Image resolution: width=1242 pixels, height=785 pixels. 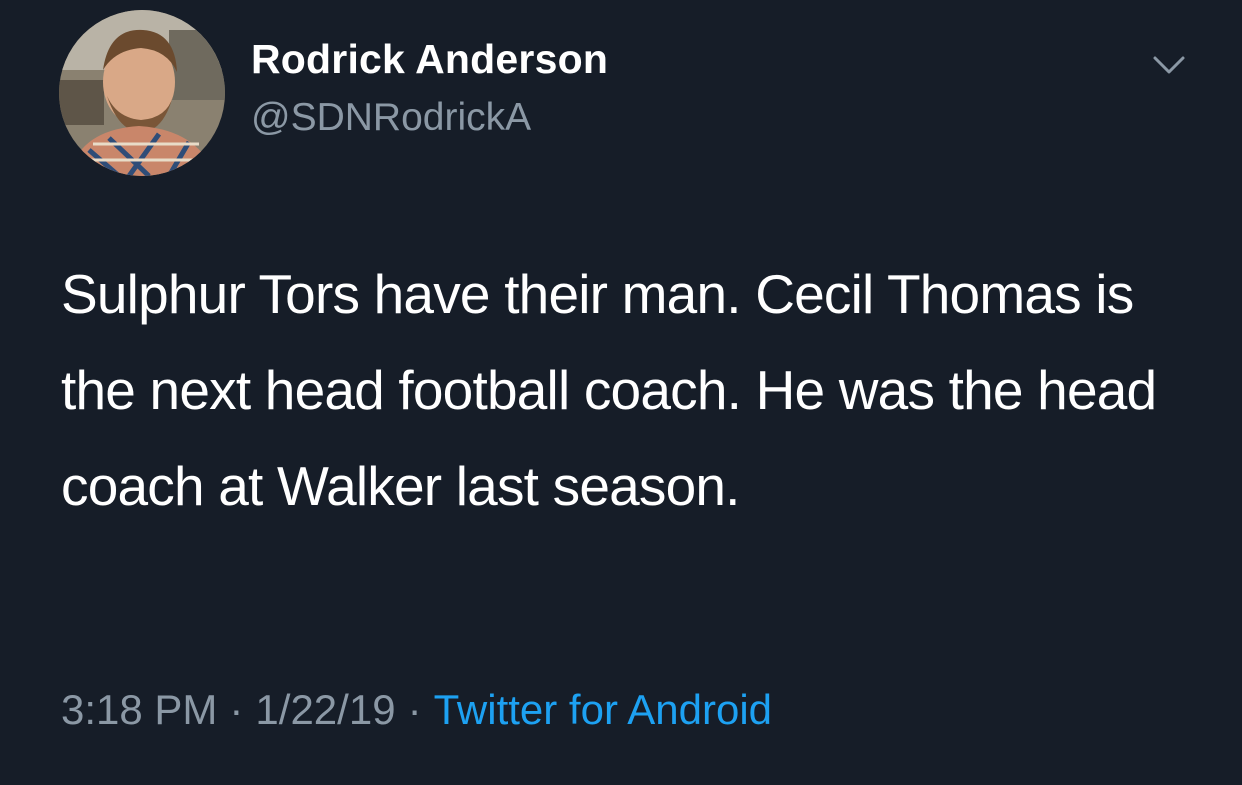 I want to click on avatar, so click(x=142, y=93).